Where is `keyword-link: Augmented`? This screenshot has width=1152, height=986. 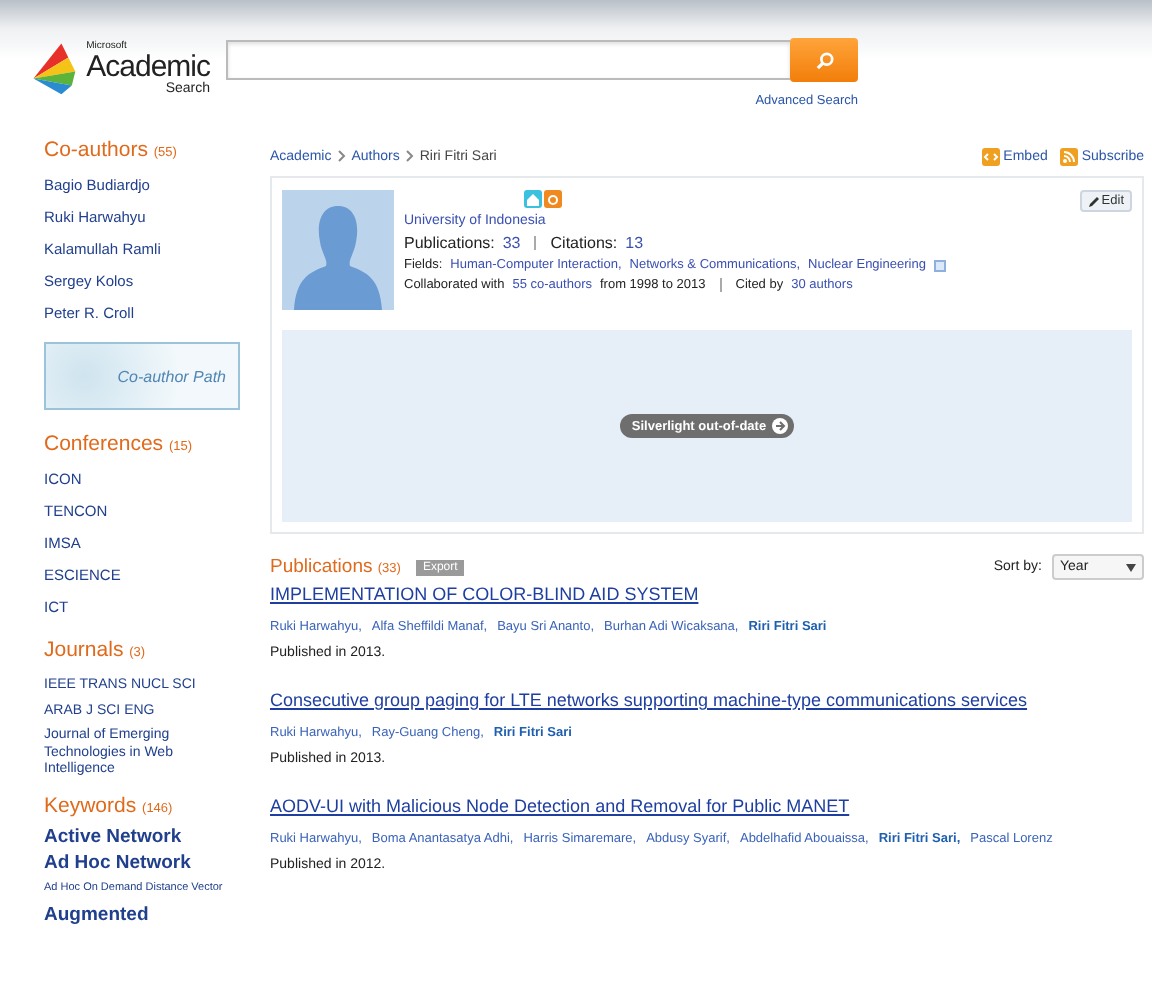 keyword-link: Augmented is located at coordinates (96, 914).